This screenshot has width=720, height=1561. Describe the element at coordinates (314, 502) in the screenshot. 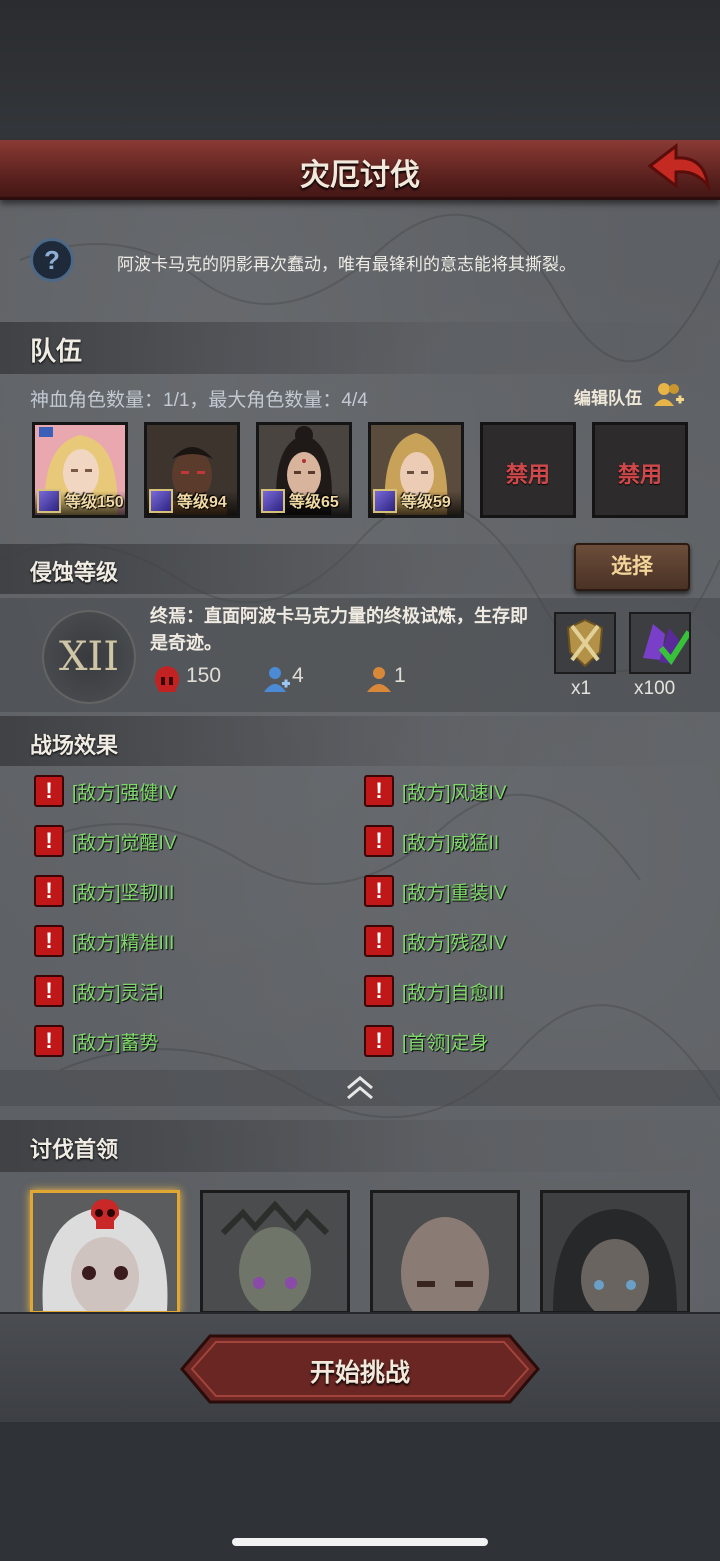

I see `hero-level: 等级65` at that location.